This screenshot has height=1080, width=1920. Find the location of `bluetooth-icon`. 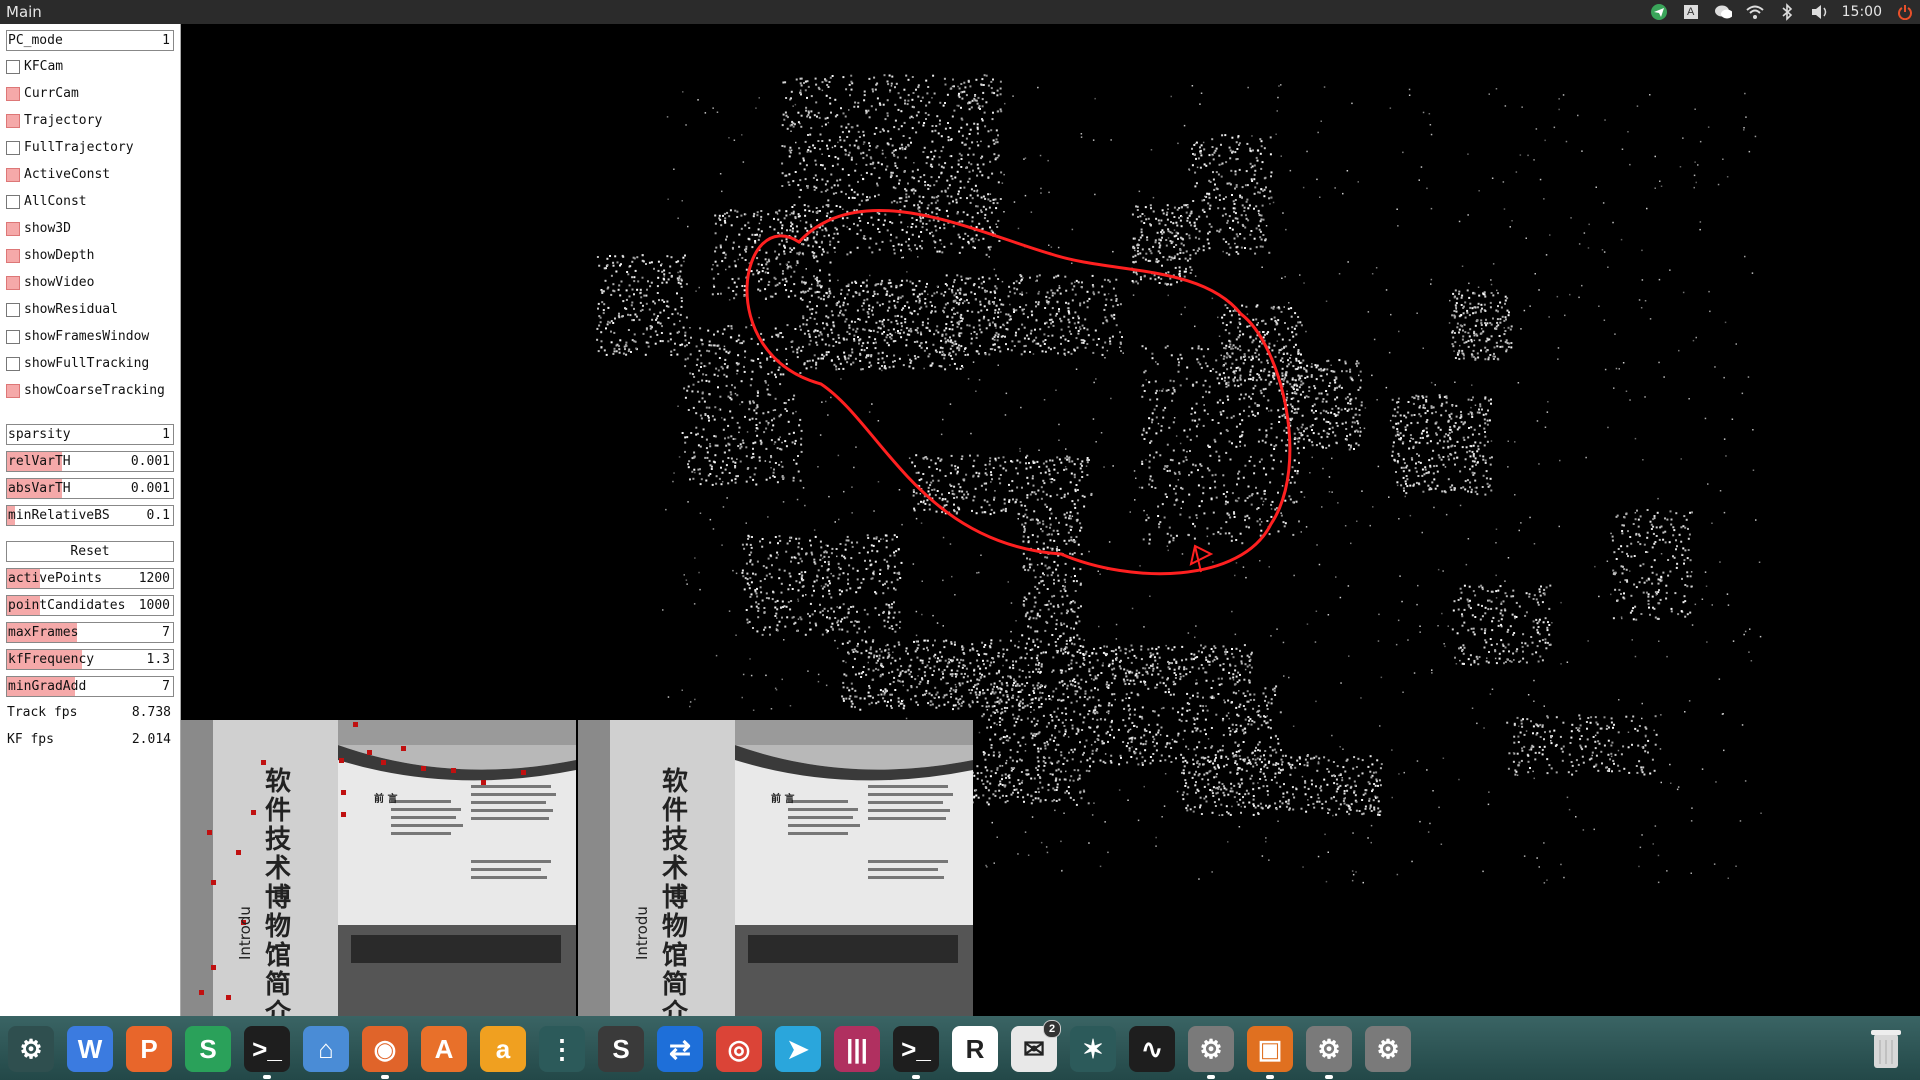

bluetooth-icon is located at coordinates (1787, 12).